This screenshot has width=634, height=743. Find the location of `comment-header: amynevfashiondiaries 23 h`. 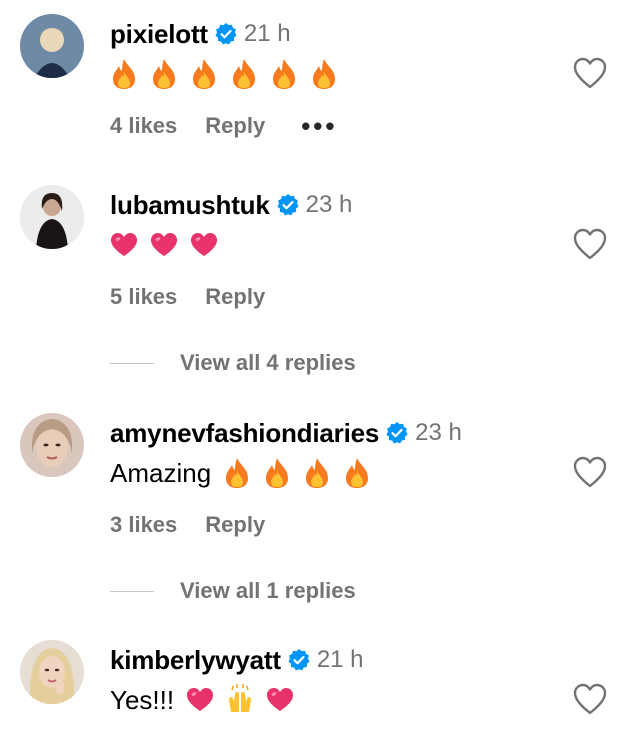

comment-header: amynevfashiondiaries 23 h is located at coordinates (286, 433).